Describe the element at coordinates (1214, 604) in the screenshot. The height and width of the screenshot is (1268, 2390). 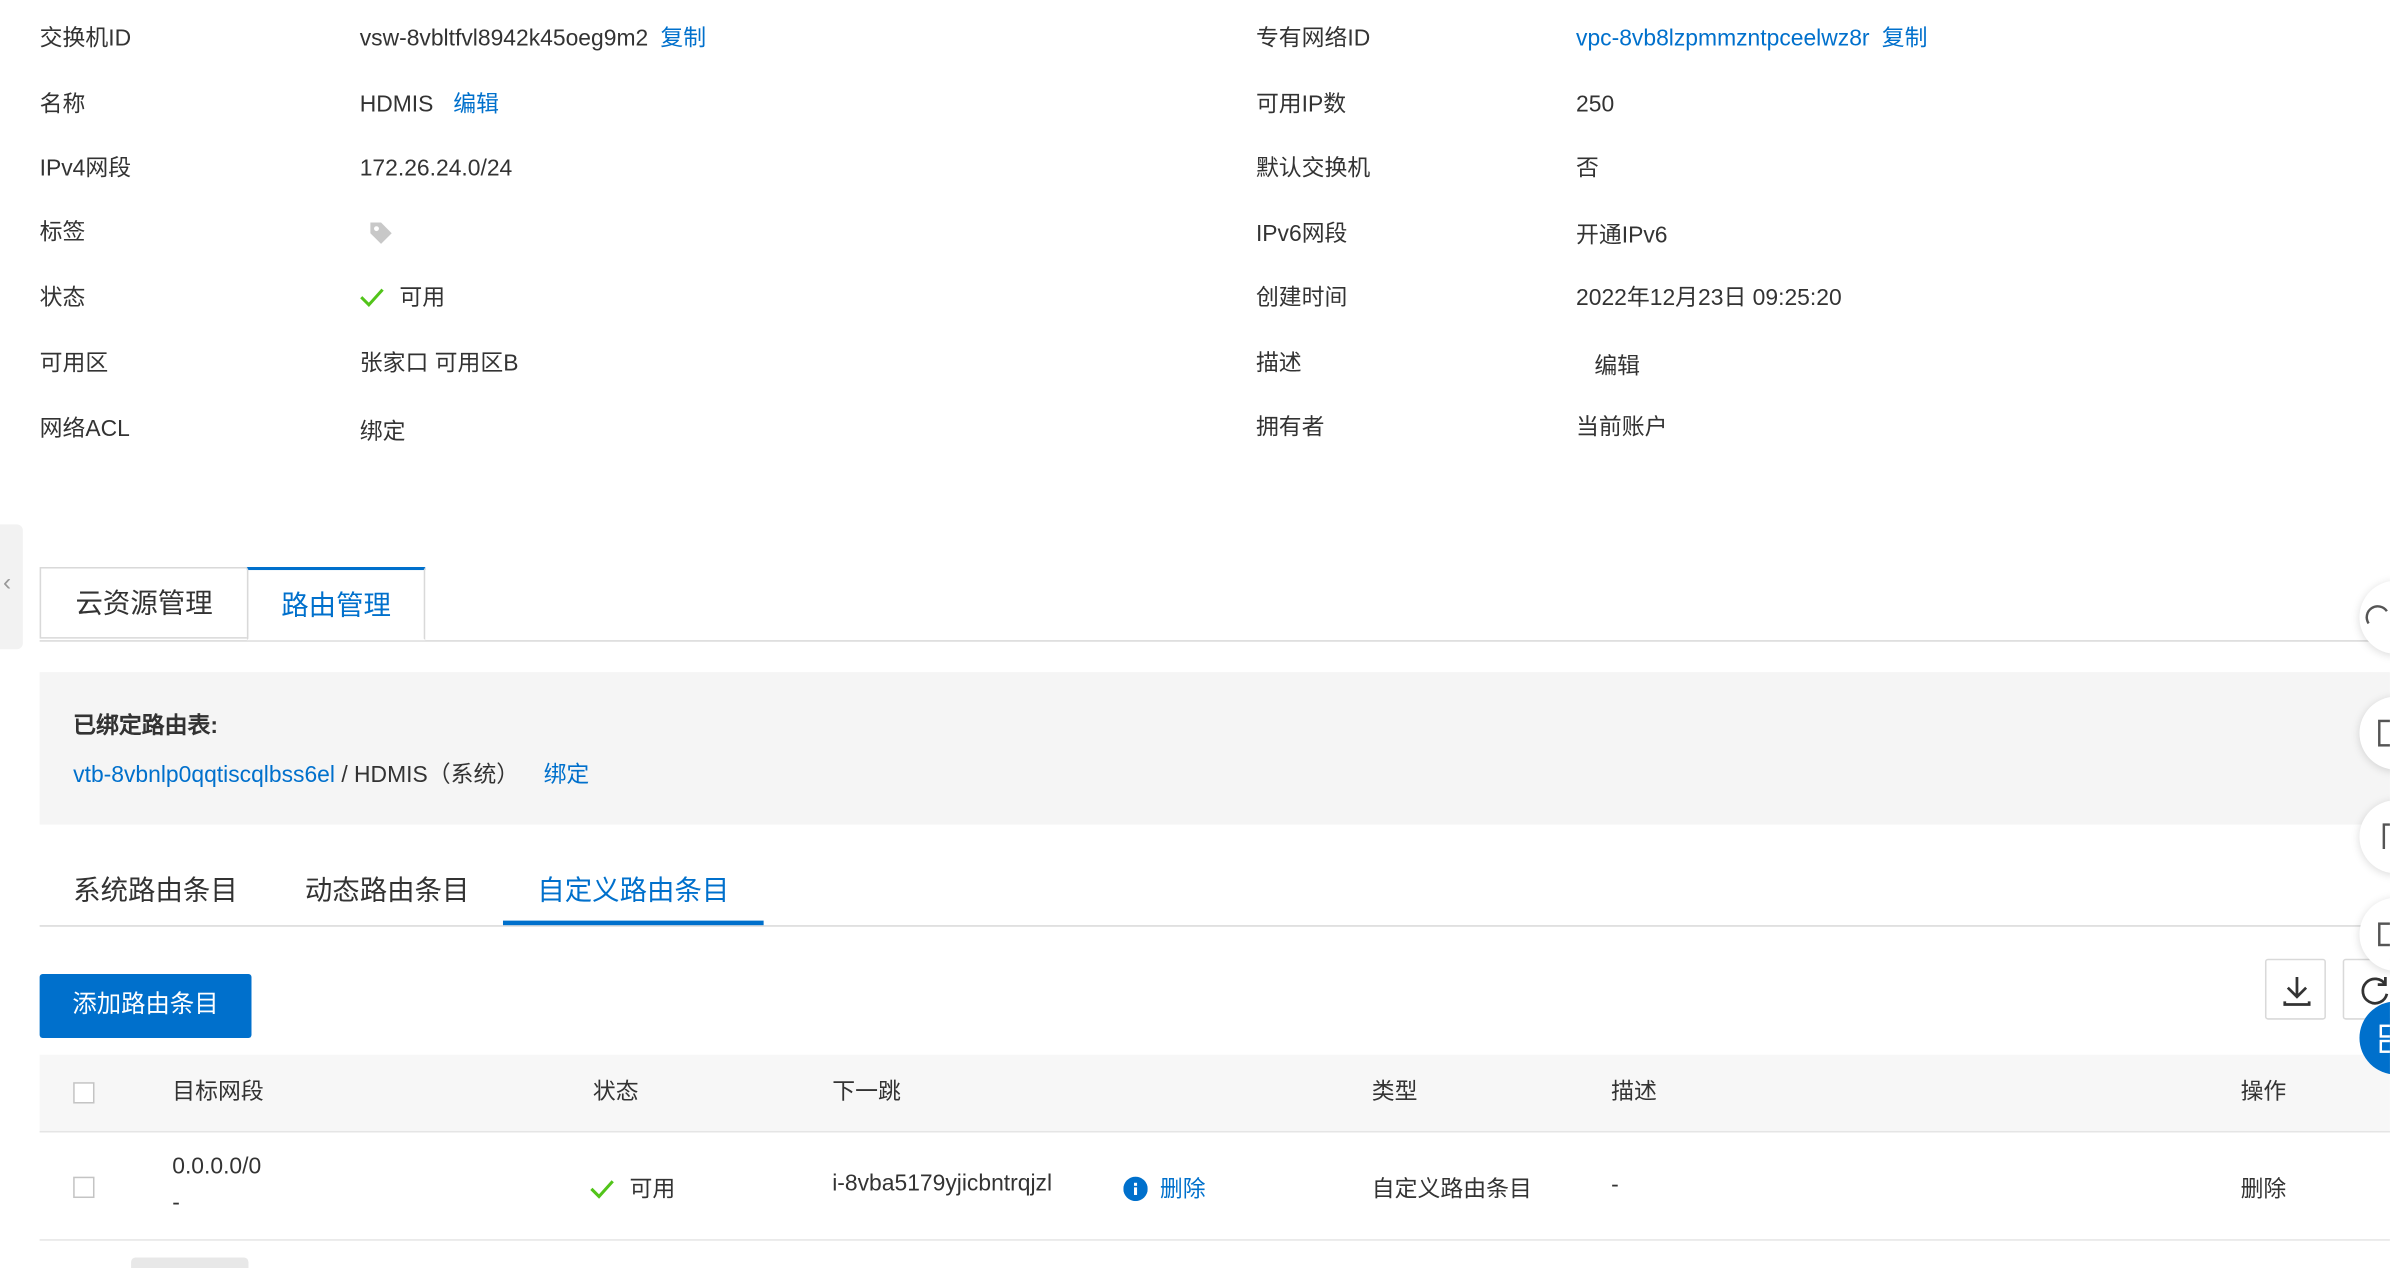
I see `main-tabs: 云资源管理 路由管理` at that location.